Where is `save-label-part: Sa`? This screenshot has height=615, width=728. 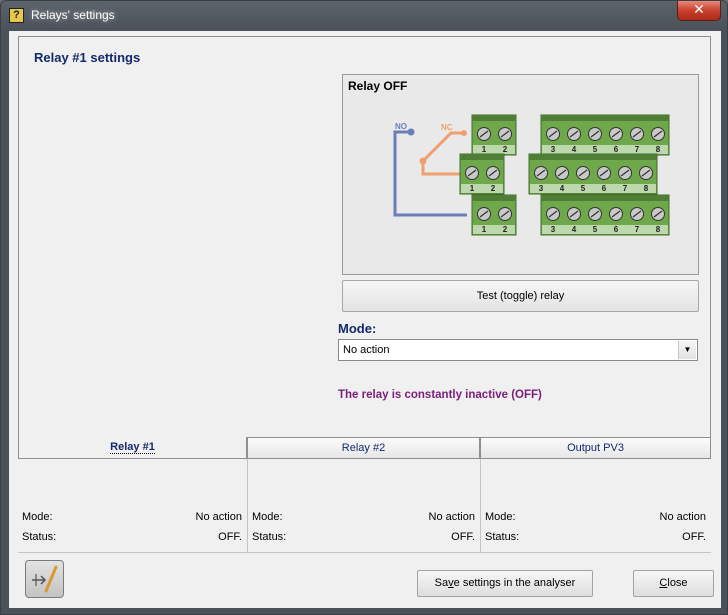 save-label-part: Sa is located at coordinates (441, 583).